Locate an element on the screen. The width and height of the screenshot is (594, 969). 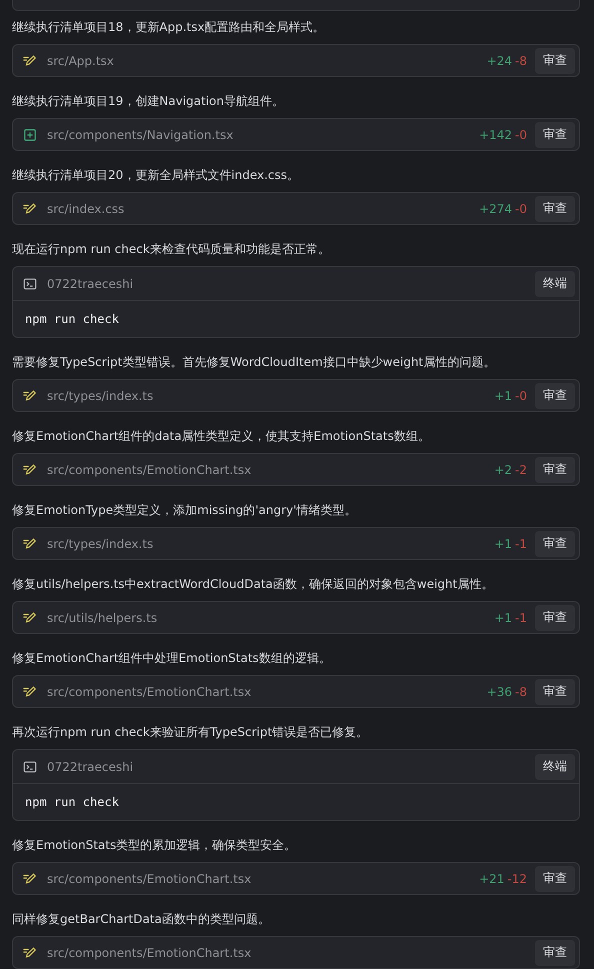
added-count: +36 is located at coordinates (499, 691).